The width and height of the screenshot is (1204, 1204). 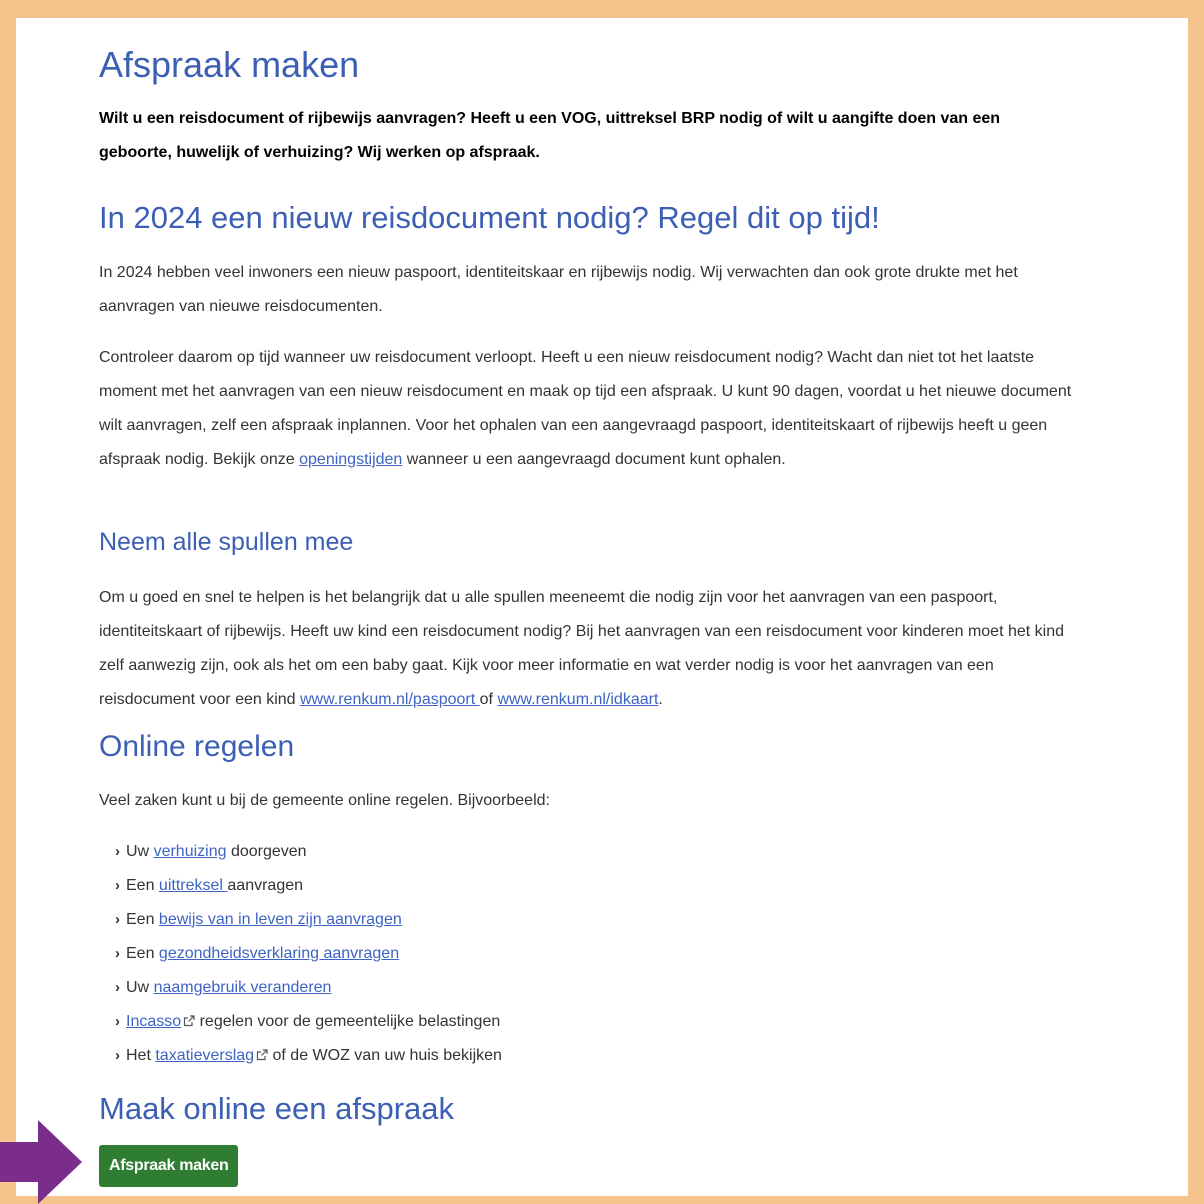 I want to click on incasso-link: Incasso, so click(x=153, y=1021).